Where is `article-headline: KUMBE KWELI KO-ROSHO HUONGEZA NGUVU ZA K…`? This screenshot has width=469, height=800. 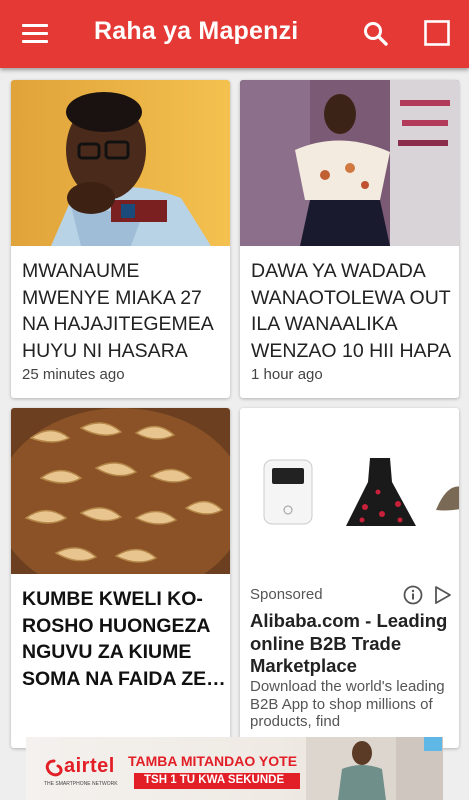
article-headline: KUMBE KWELI KO-ROSHO HUONGEZA NGUVU ZA K… is located at coordinates (124, 639).